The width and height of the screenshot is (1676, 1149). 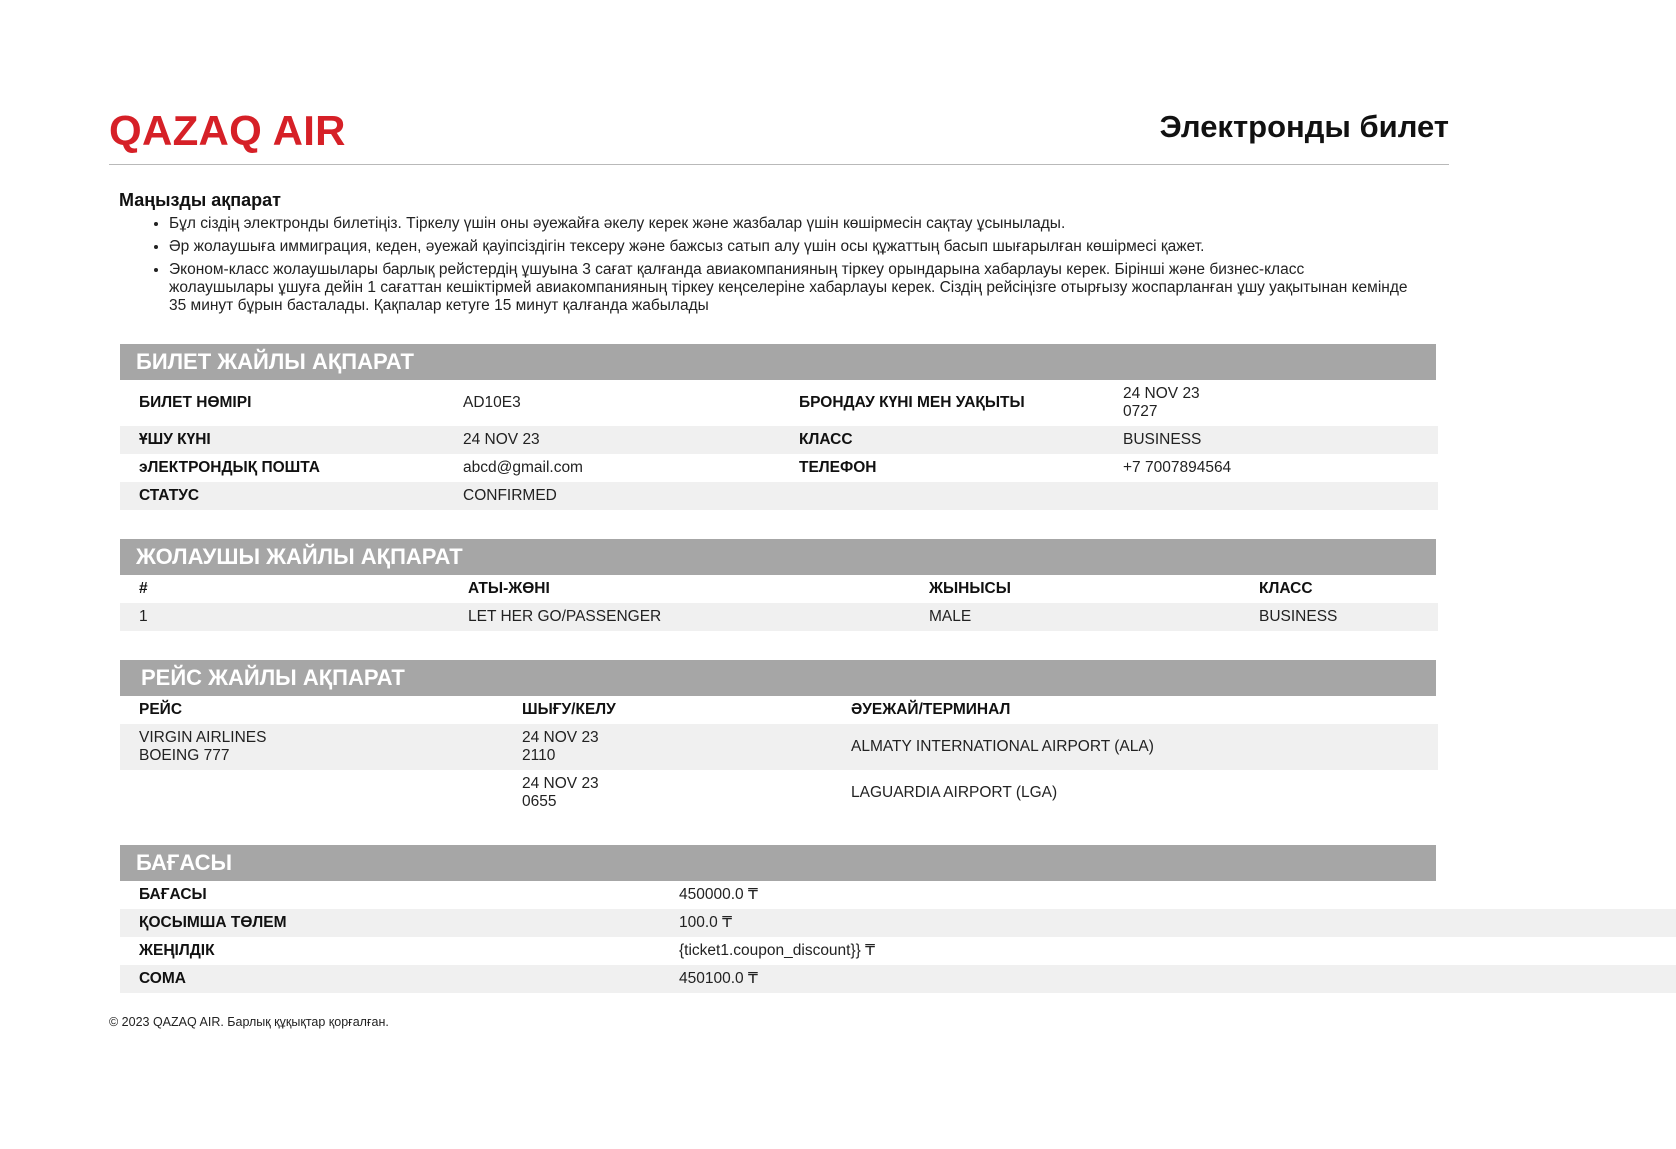 What do you see at coordinates (560, 737) in the screenshot?
I see `departure-date: 24 NOV 23` at bounding box center [560, 737].